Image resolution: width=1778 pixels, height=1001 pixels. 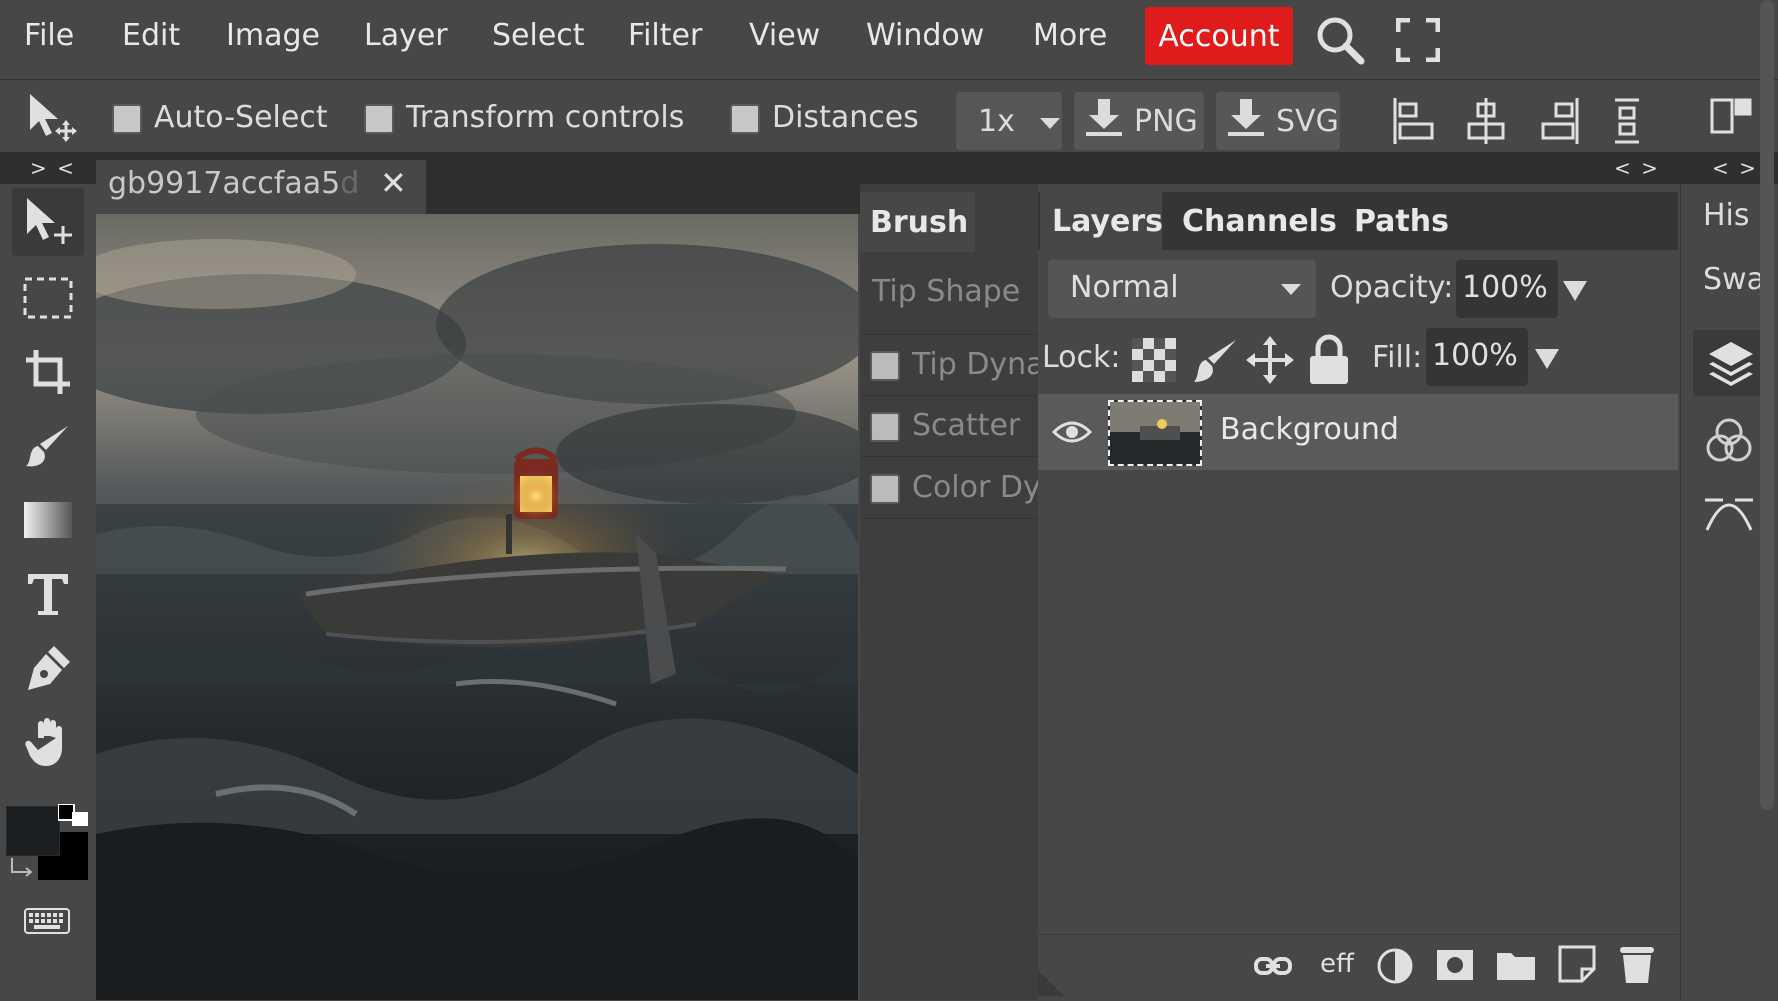 What do you see at coordinates (1166, 121) in the screenshot?
I see `png-label: PNG` at bounding box center [1166, 121].